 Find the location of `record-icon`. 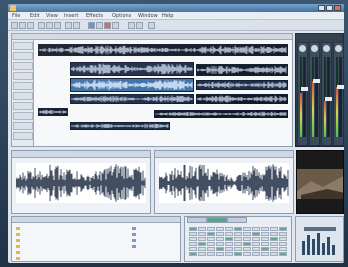

record-icon is located at coordinates (107, 25).